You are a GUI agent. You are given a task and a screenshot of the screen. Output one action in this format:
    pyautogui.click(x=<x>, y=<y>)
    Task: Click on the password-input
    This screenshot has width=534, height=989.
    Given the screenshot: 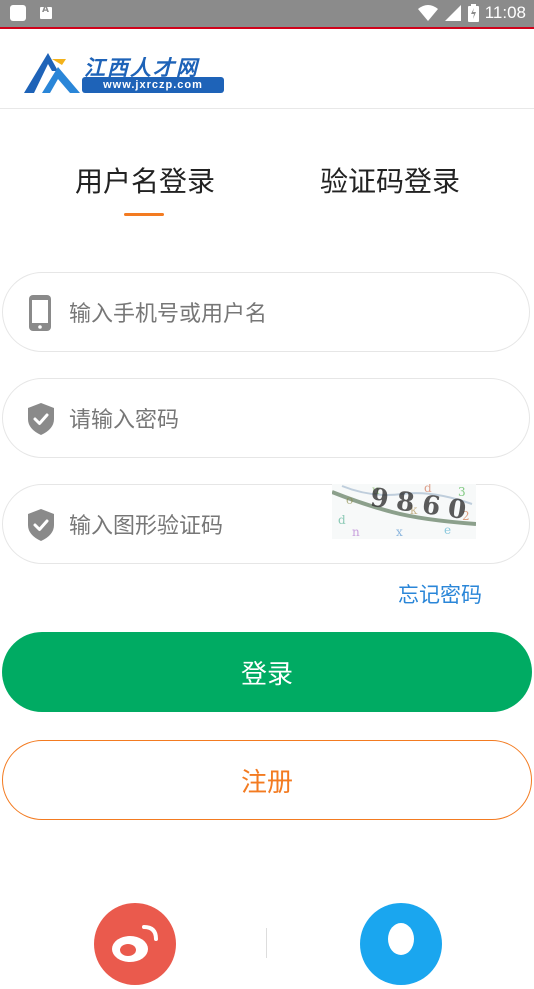 What is the action you would take?
    pyautogui.click(x=189, y=420)
    